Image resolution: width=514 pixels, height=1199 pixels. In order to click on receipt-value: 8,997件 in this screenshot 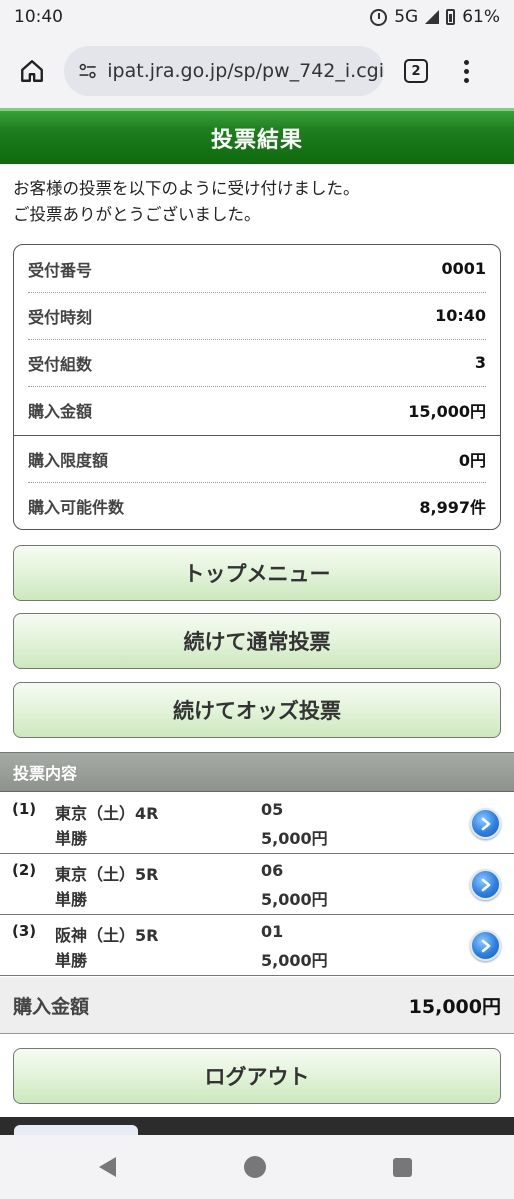, I will do `click(452, 507)`.